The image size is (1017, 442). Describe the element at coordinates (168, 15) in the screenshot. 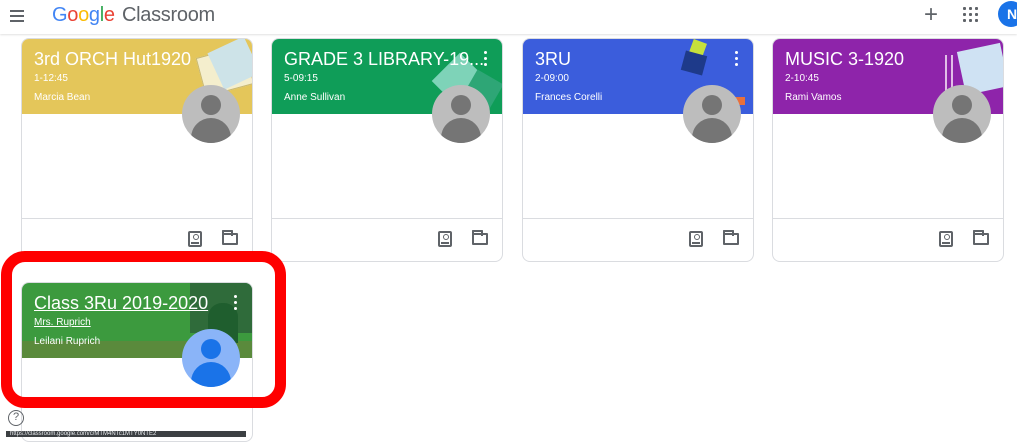

I see `product-name: Classroom` at that location.